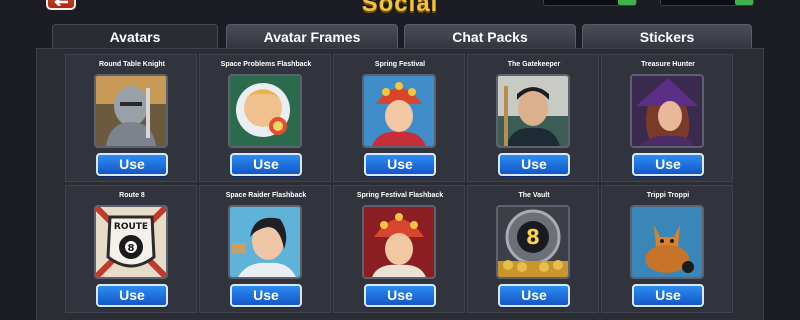 The width and height of the screenshot is (800, 320). I want to click on route-8-sign-avatar-icon: 8 ROUTE, so click(131, 242).